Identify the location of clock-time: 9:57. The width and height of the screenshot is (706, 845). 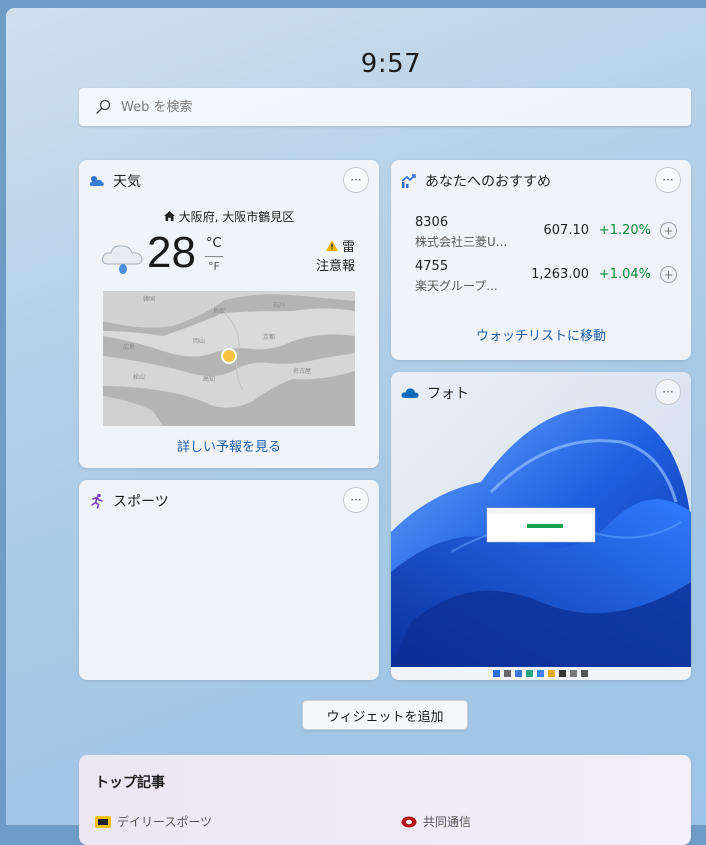
(391, 64).